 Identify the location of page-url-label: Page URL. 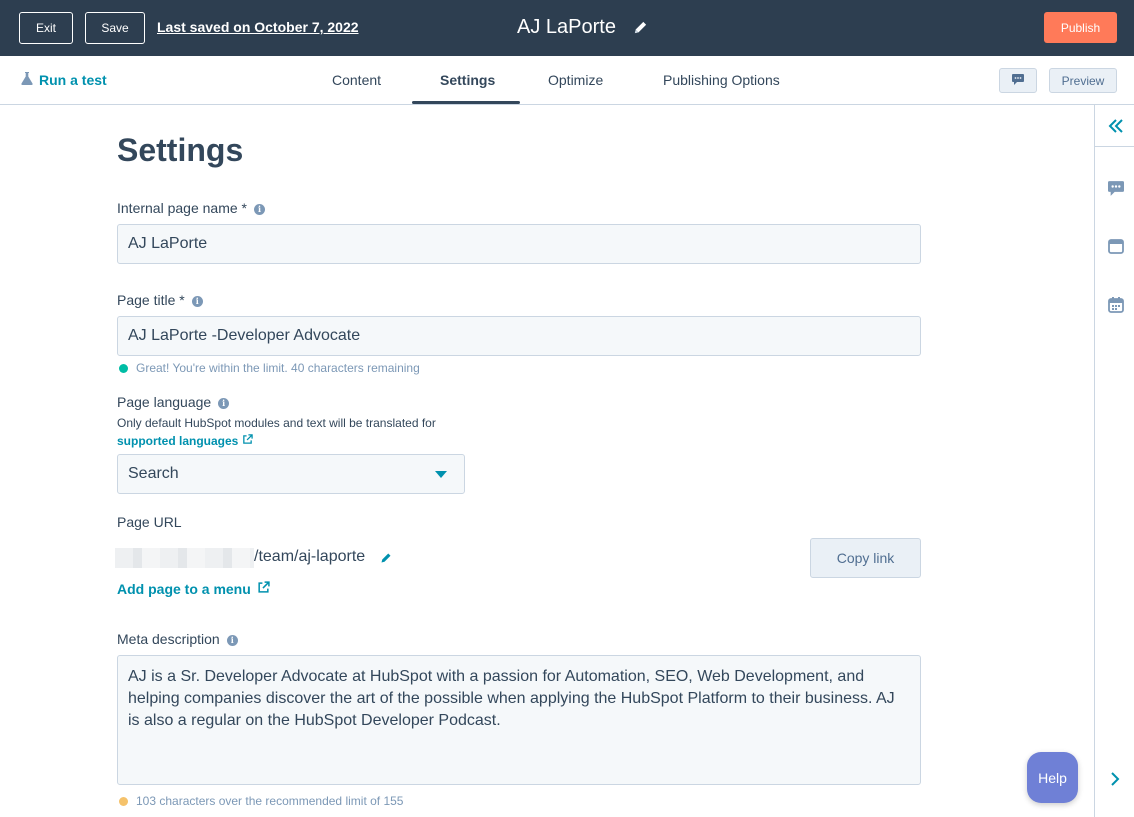
(149, 522).